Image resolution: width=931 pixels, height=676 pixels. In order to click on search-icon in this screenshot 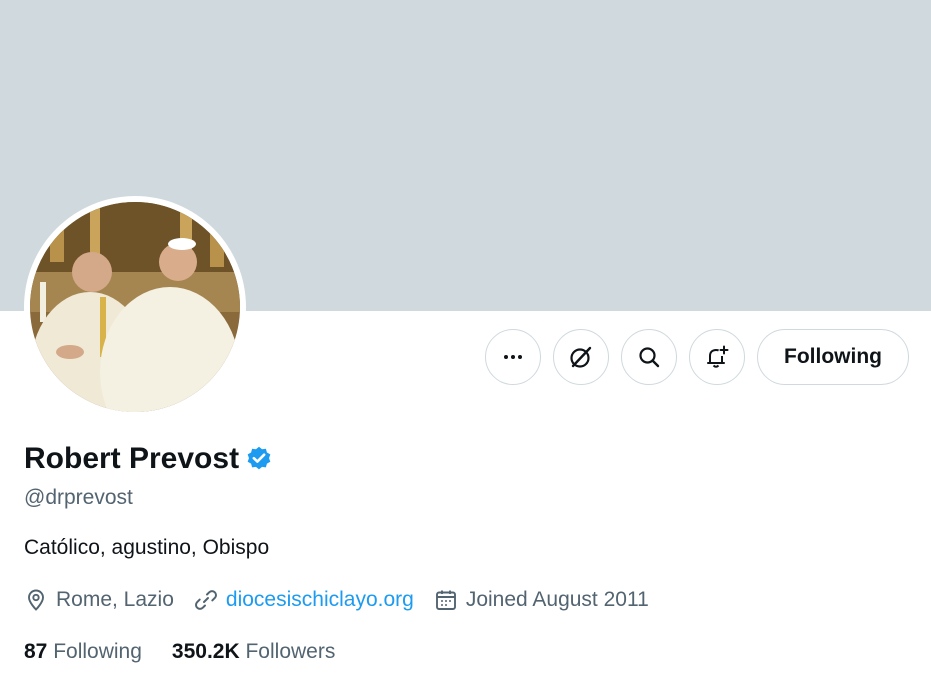, I will do `click(649, 357)`.